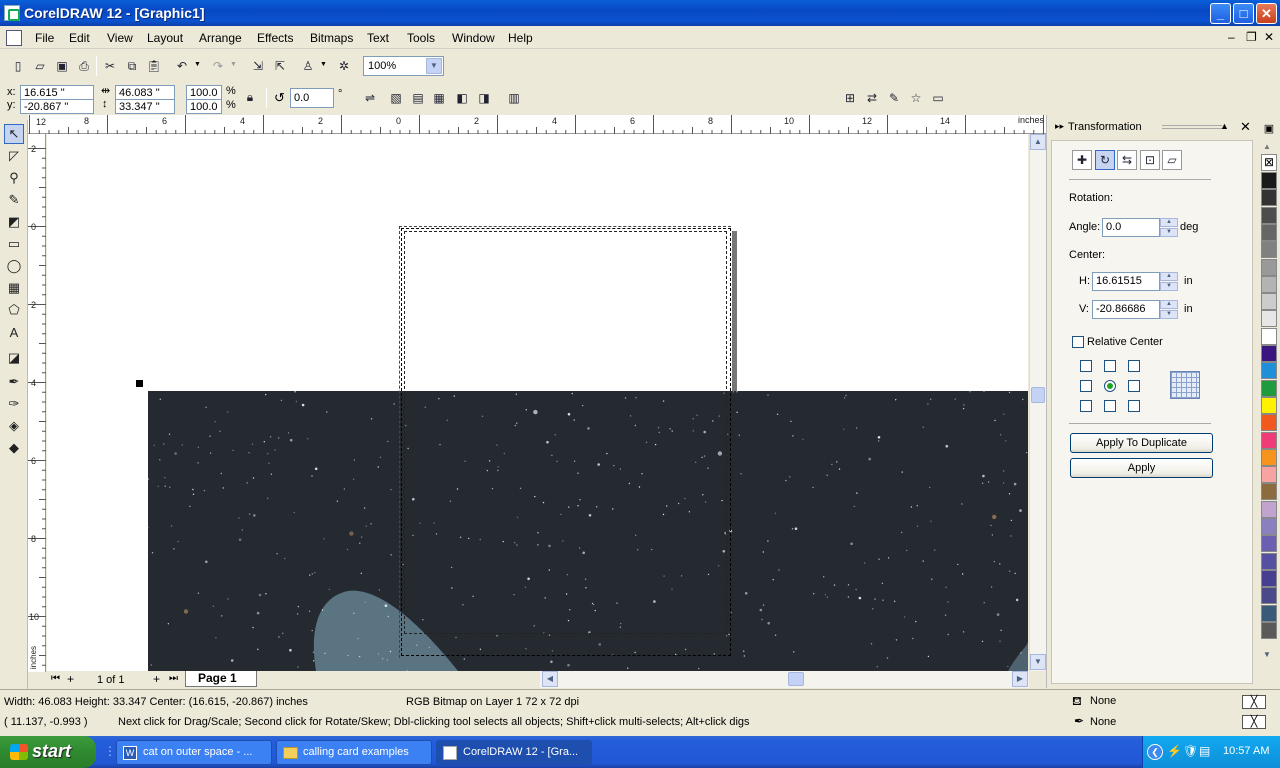 The image size is (1280, 768). What do you see at coordinates (439, 98) in the screenshot?
I see `wrap-text-icon: ▦` at bounding box center [439, 98].